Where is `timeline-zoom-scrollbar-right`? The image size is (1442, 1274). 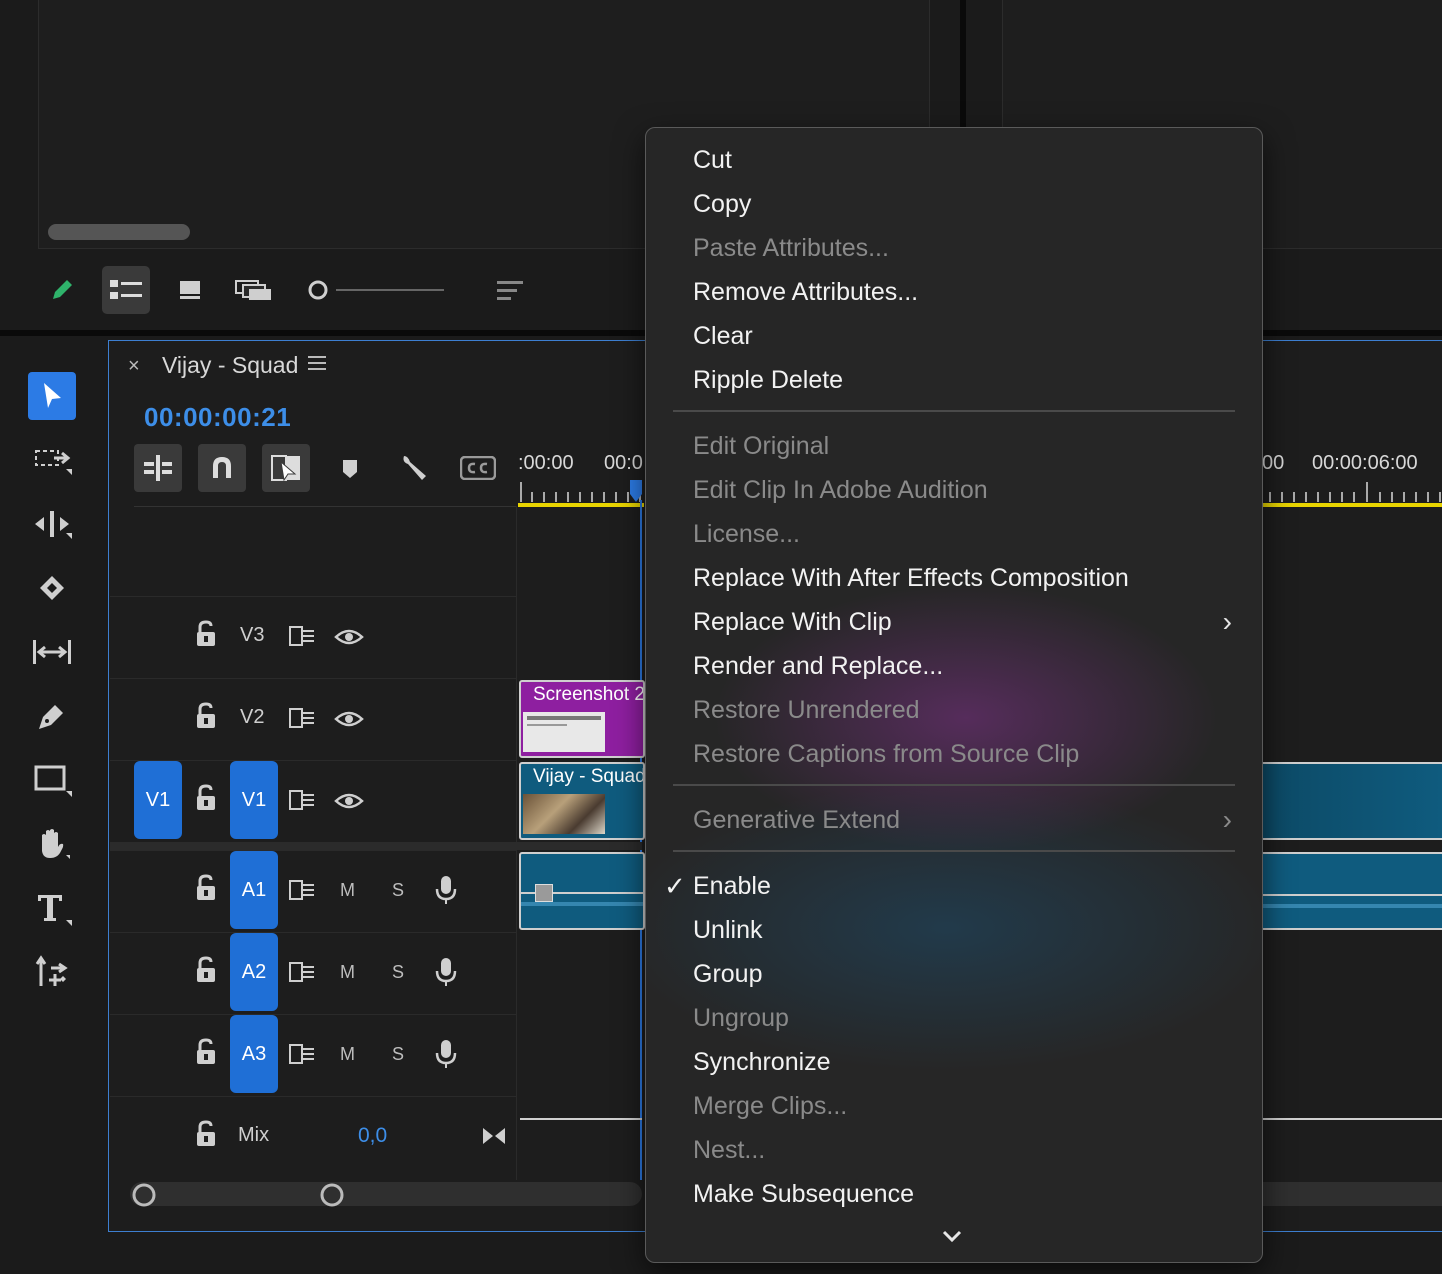
timeline-zoom-scrollbar-right is located at coordinates (1352, 1194).